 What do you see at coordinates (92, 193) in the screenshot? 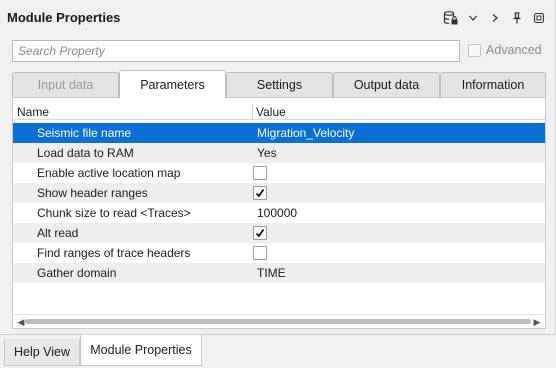
I see `property-name: Show header ranges` at bounding box center [92, 193].